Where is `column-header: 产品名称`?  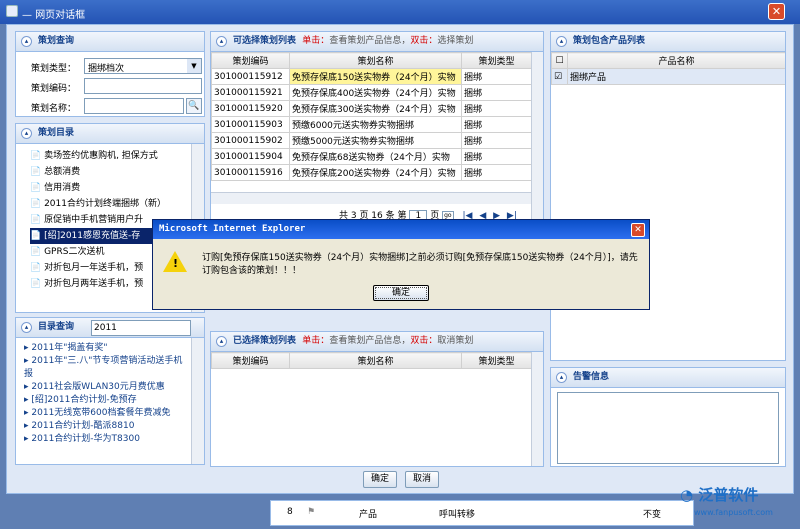 column-header: 产品名称 is located at coordinates (676, 60).